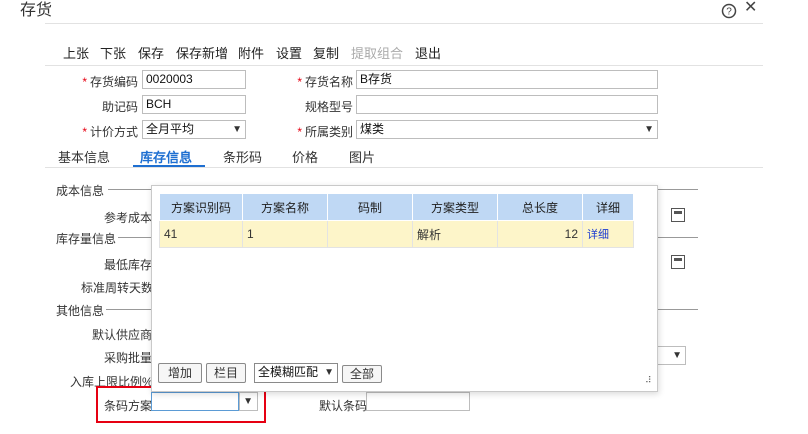 The width and height of the screenshot is (808, 434). I want to click on spec-label: 规格型号, so click(328, 107).